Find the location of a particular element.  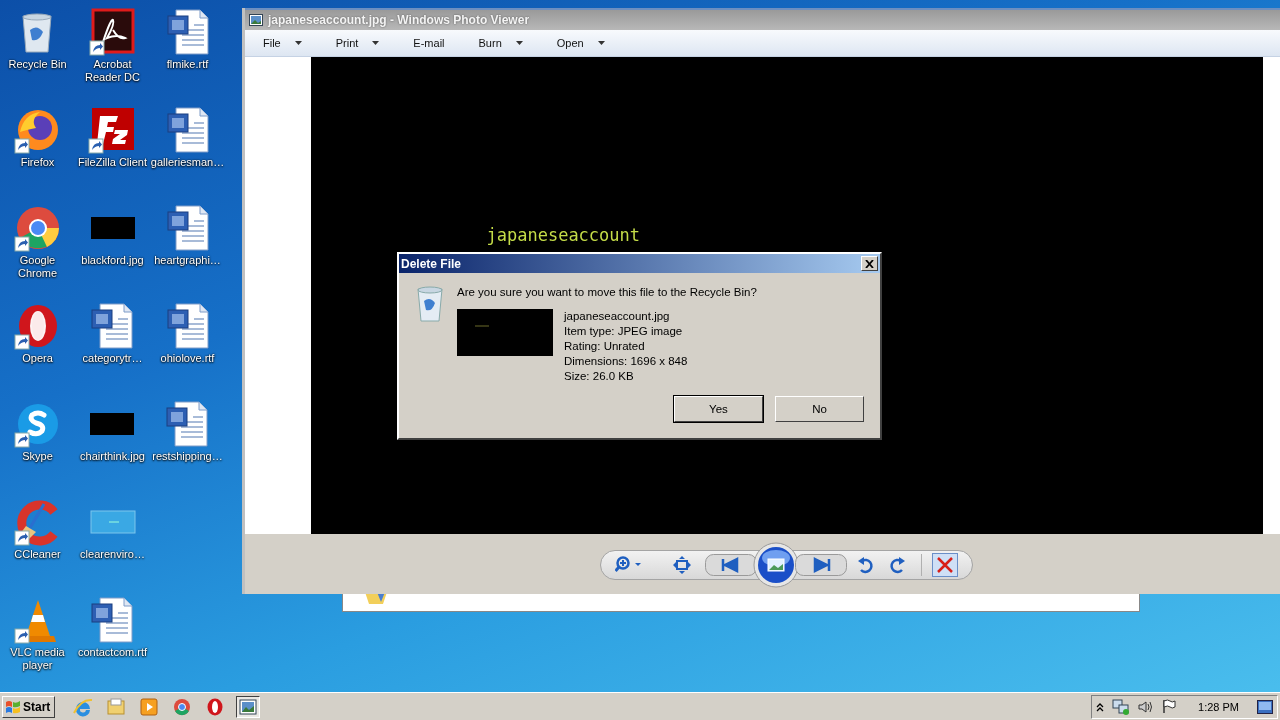

windows-logo-icon is located at coordinates (13, 706).